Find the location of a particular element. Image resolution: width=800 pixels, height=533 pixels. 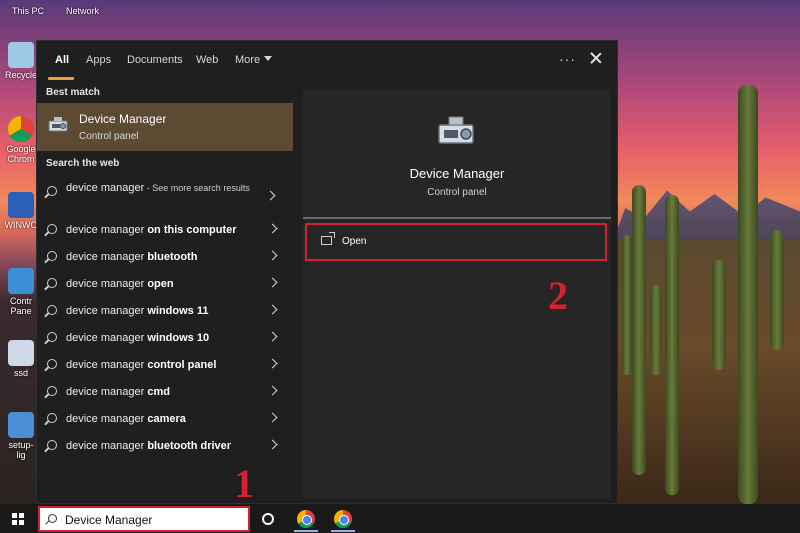

web-result-item: device manager on this computer is located at coordinates (165, 230).